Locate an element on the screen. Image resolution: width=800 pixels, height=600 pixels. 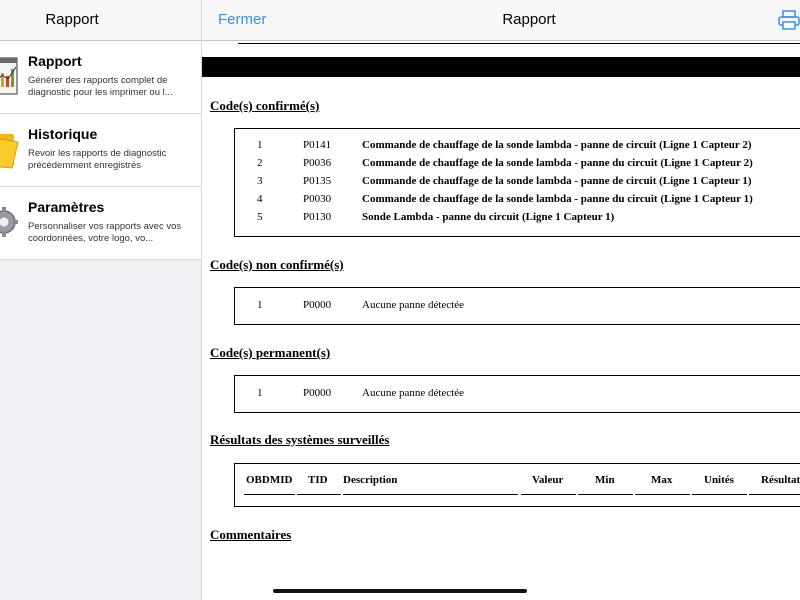
divider is located at coordinates (519, 42).